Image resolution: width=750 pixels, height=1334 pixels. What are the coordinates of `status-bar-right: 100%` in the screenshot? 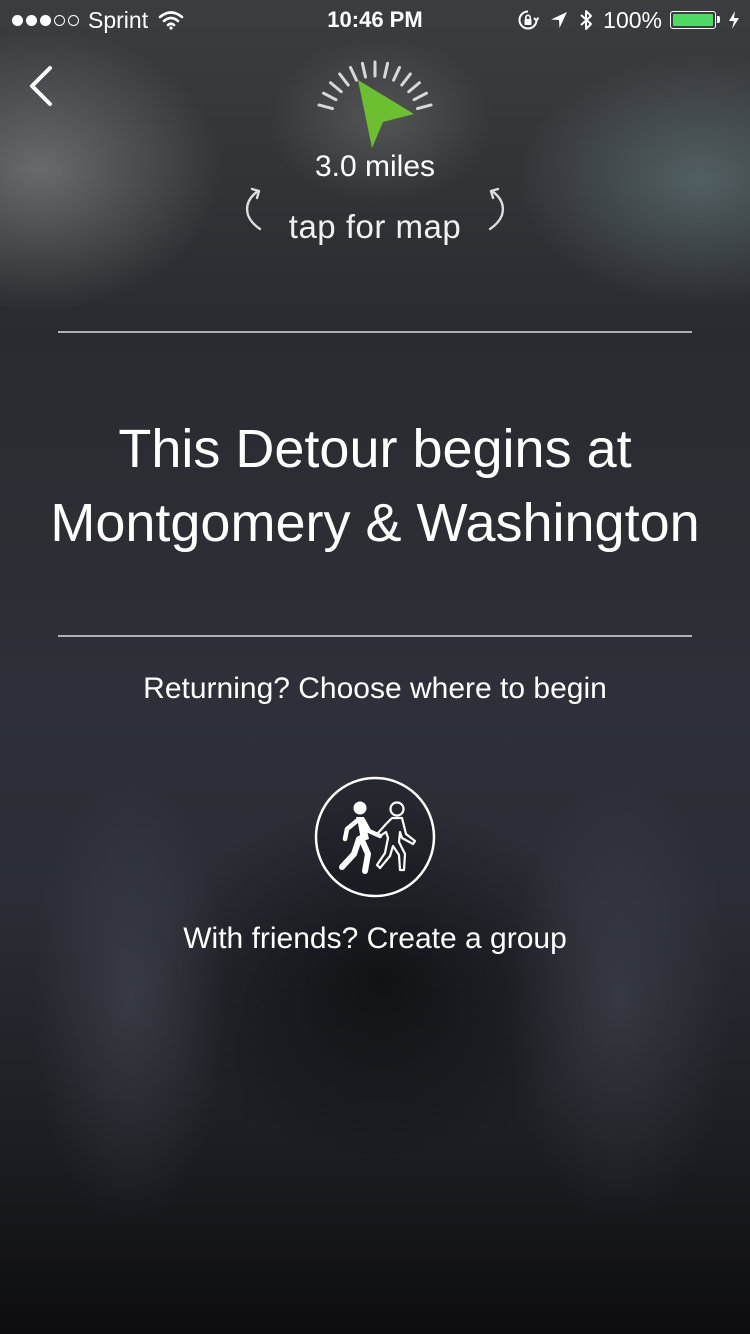 It's located at (623, 20).